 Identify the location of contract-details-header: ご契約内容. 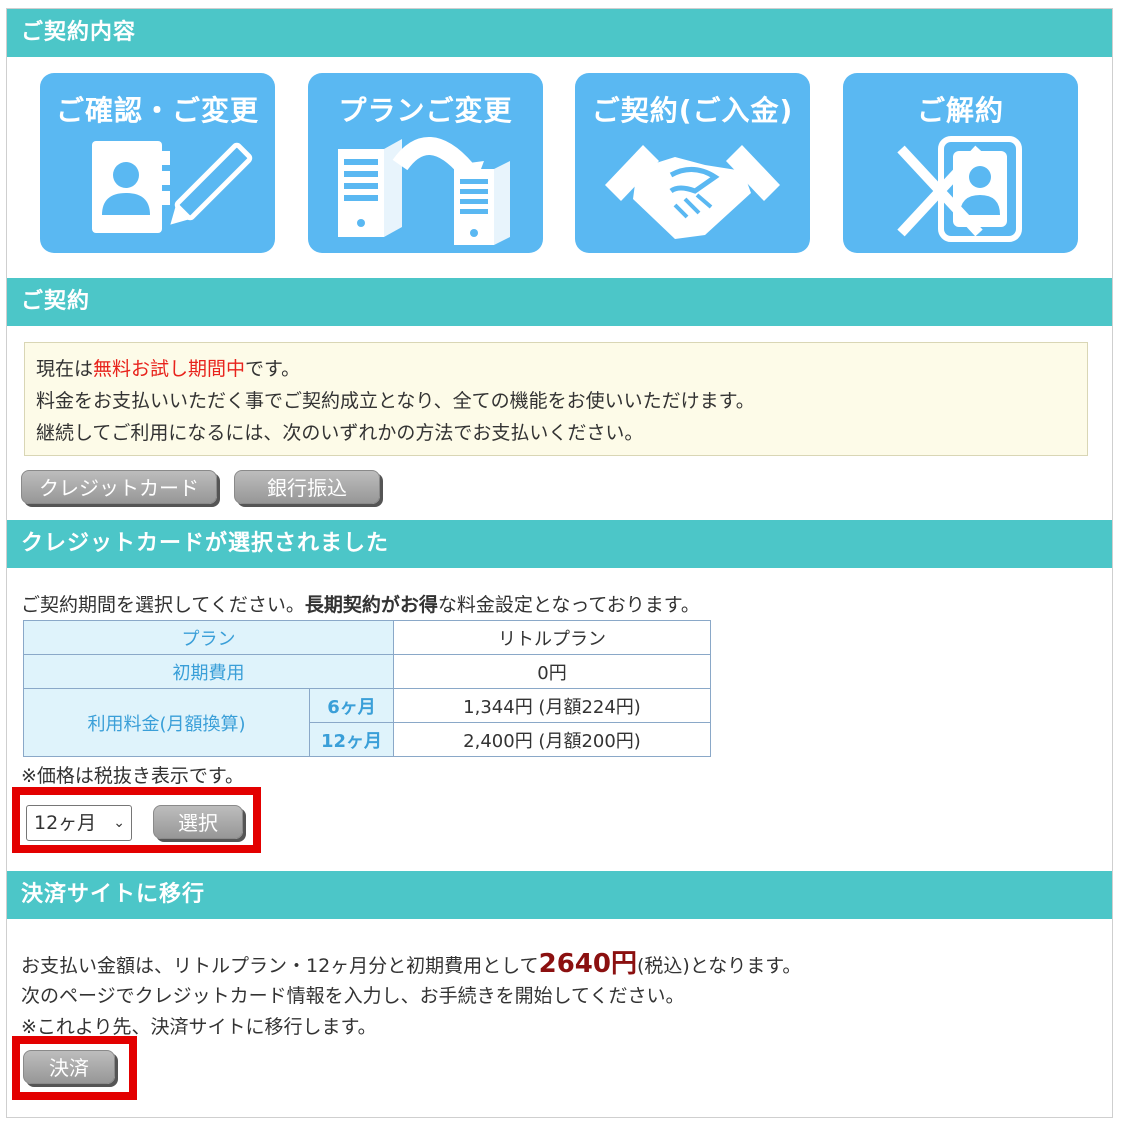
(559, 33).